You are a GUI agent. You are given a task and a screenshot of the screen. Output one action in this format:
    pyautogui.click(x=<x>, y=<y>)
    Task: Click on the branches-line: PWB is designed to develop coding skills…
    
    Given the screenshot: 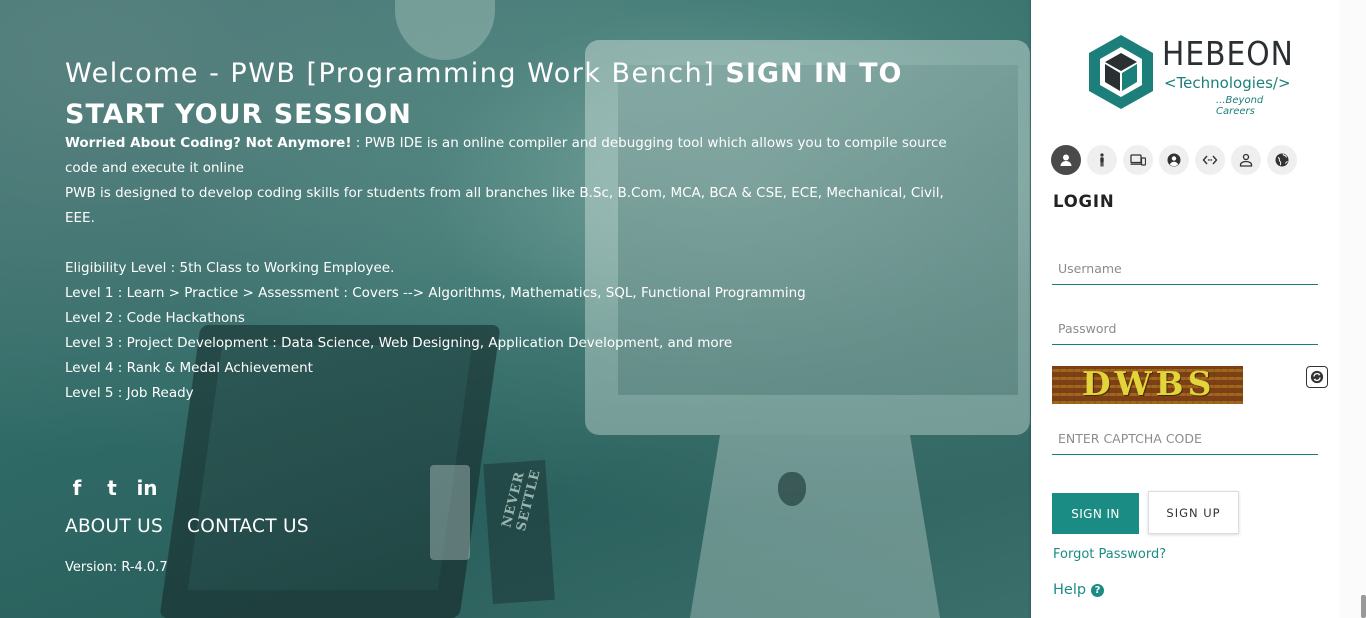 What is the action you would take?
    pyautogui.click(x=504, y=205)
    